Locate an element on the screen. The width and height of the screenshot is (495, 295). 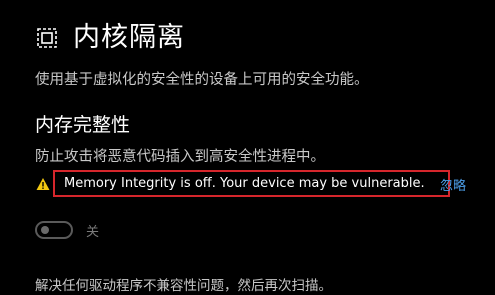
page-title: 内核隔离 is located at coordinates (129, 37).